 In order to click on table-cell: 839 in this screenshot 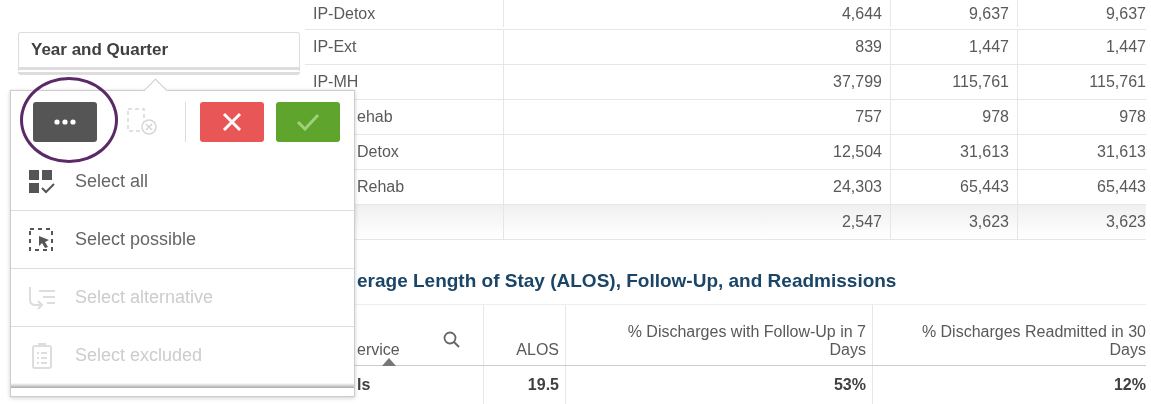, I will do `click(868, 47)`.